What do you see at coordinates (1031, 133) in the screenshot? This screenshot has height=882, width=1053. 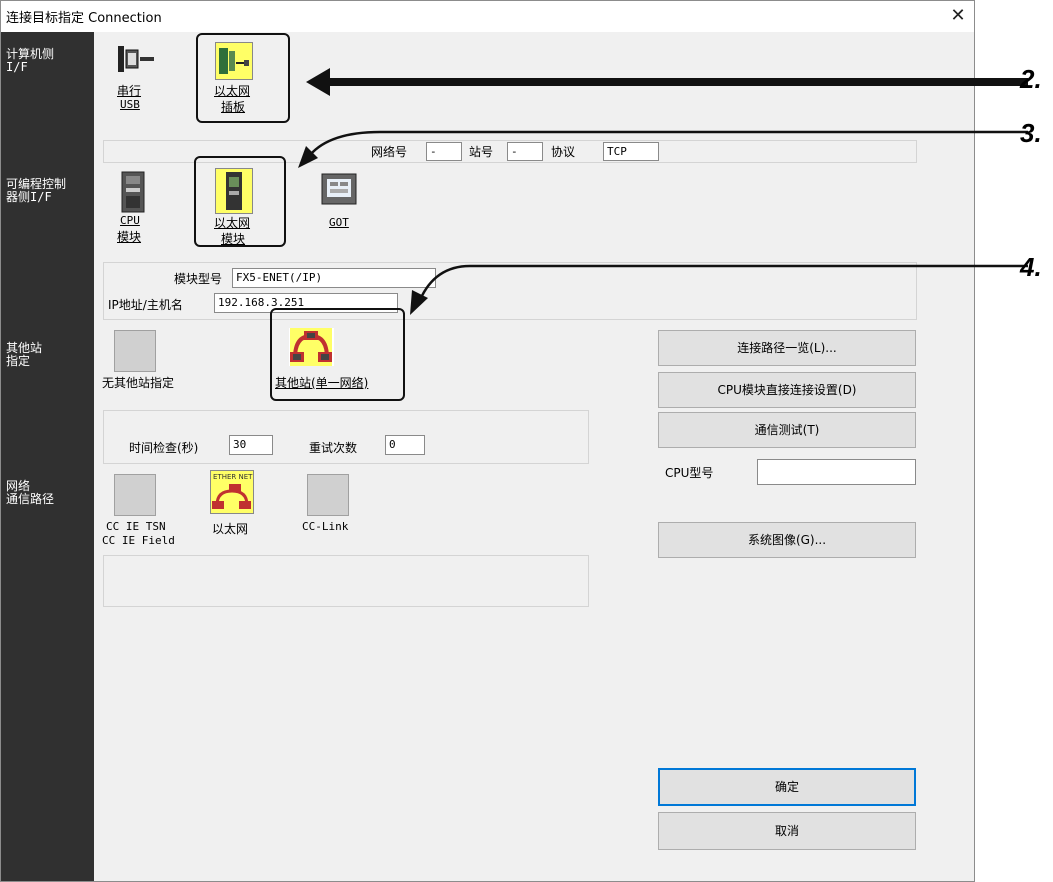 I see `callout-3: 3.` at bounding box center [1031, 133].